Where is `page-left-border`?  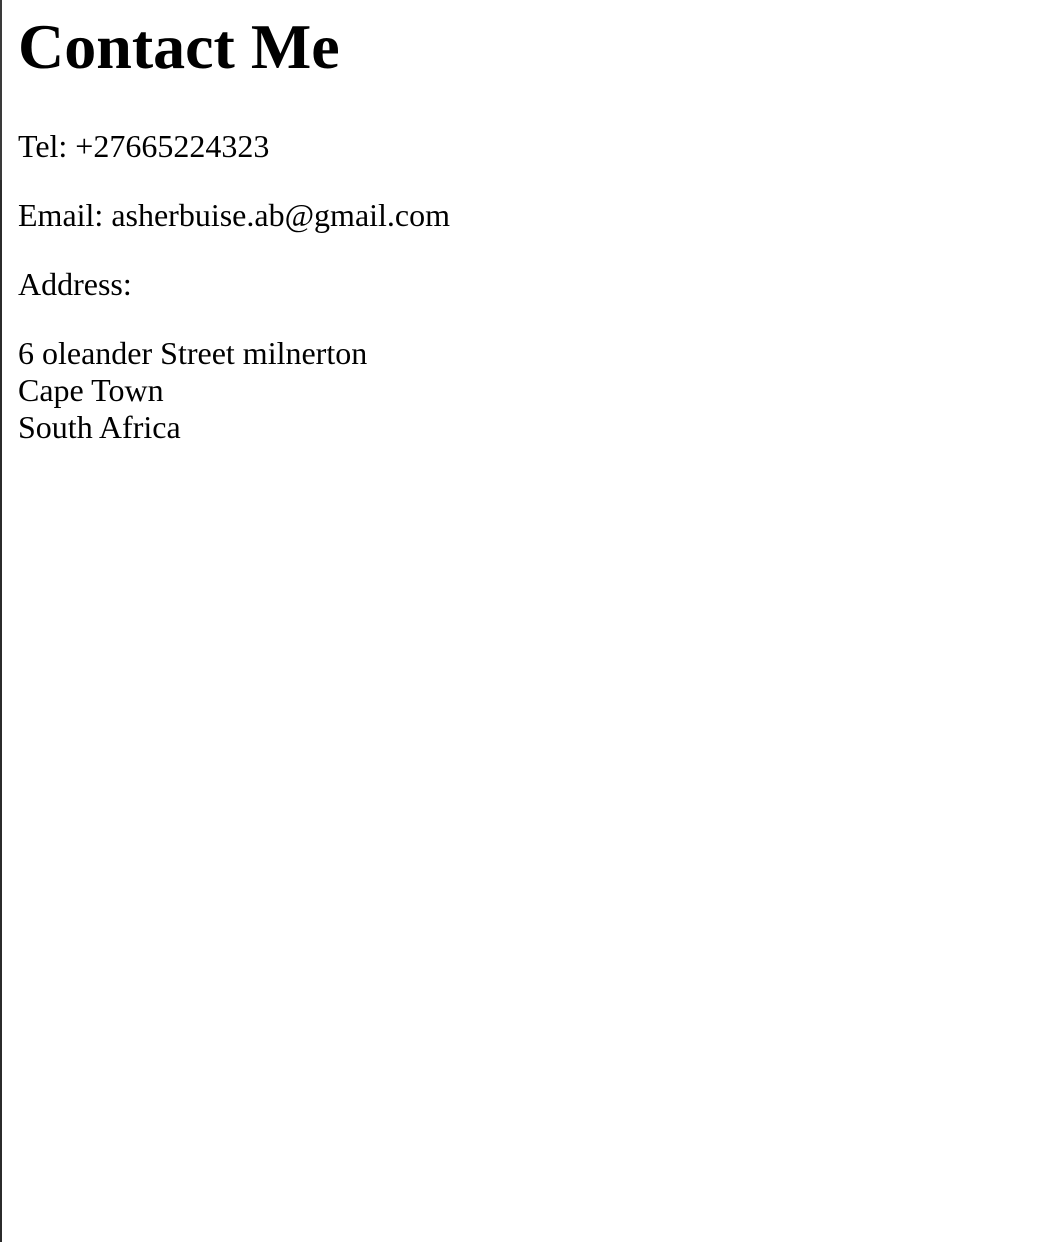
page-left-border is located at coordinates (1, 621).